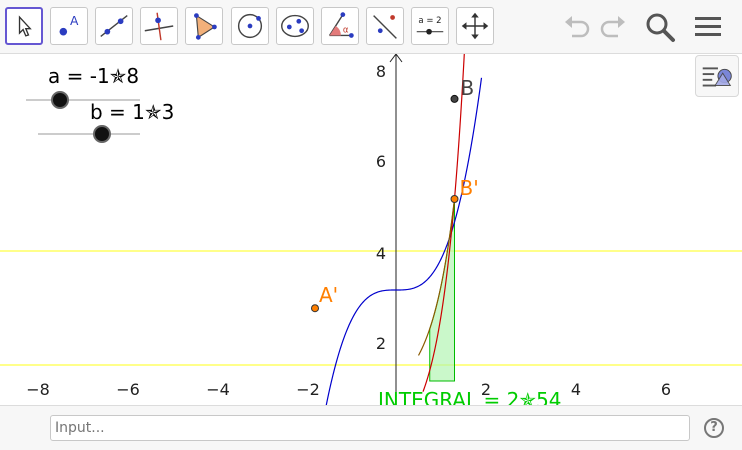 The height and width of the screenshot is (450, 742). I want to click on point-tool-icon: A, so click(69, 25).